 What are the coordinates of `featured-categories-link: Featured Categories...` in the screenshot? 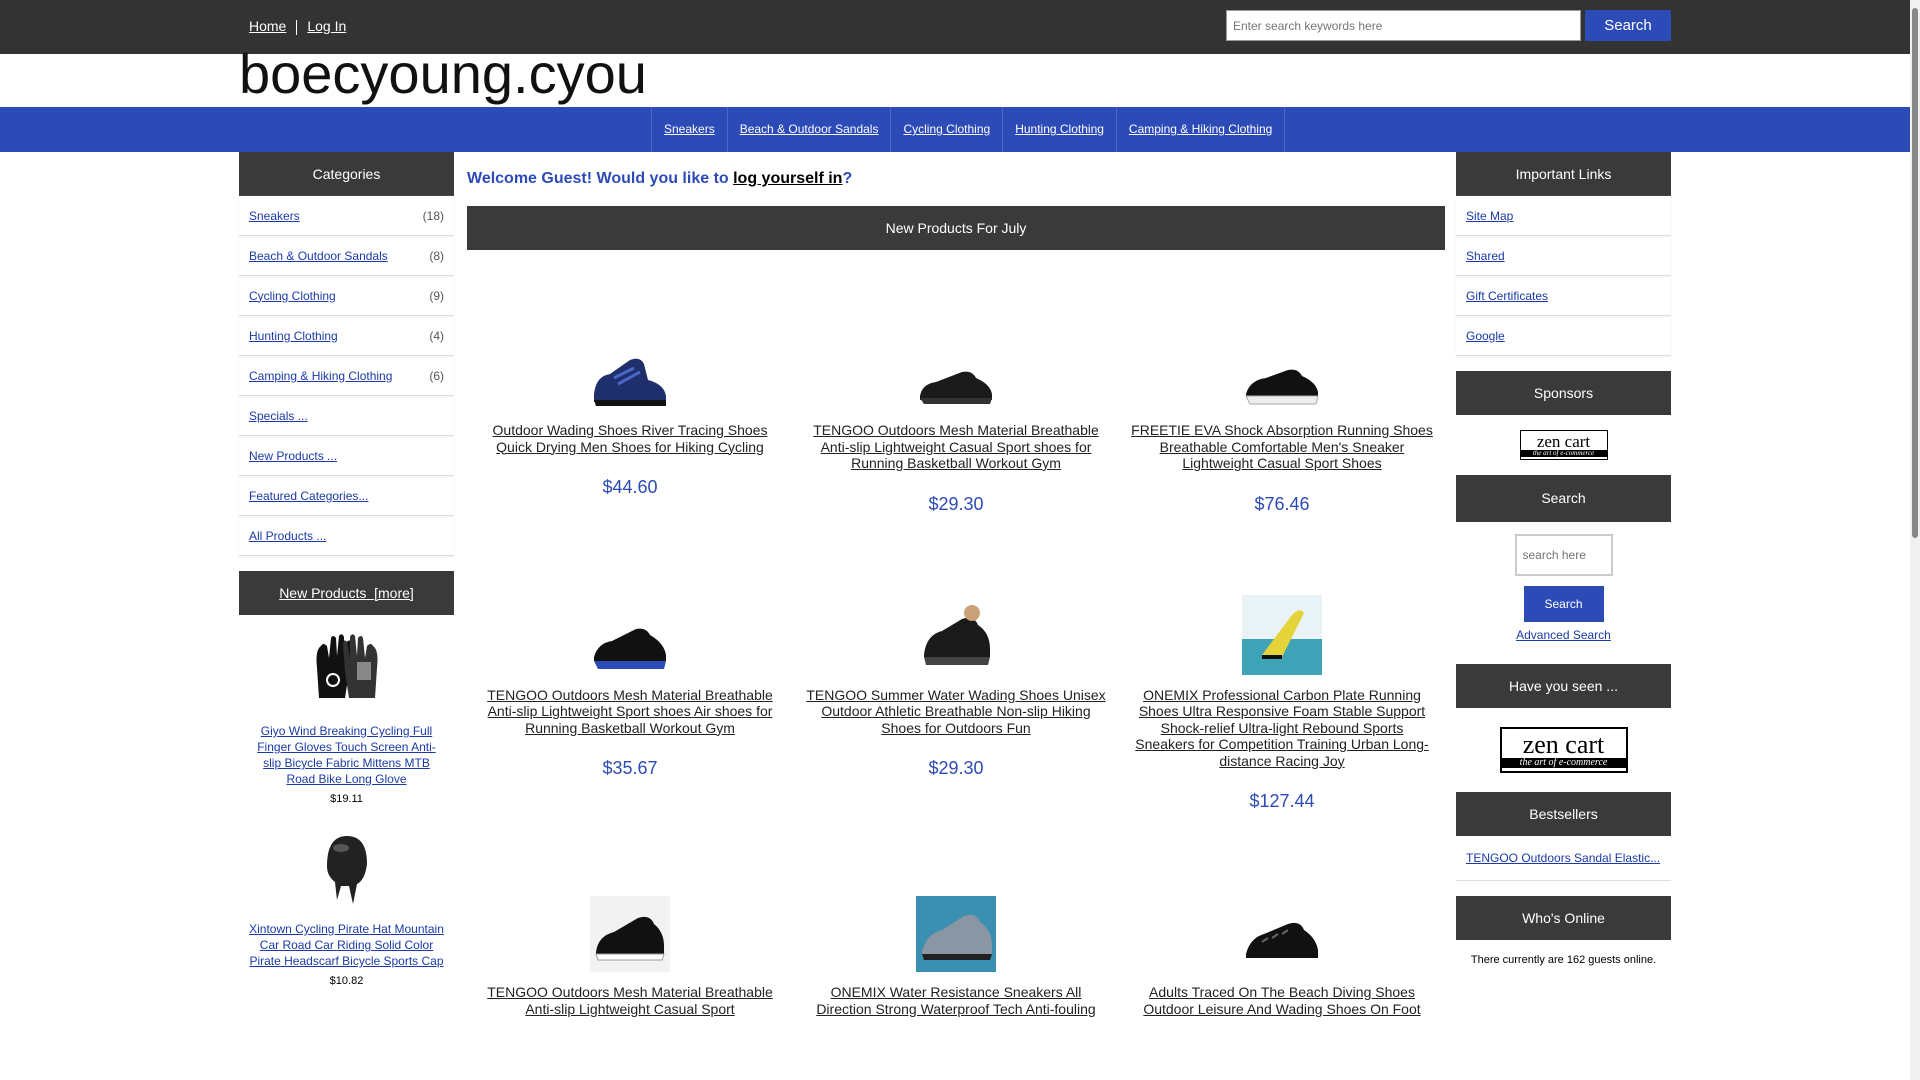 It's located at (308, 496).